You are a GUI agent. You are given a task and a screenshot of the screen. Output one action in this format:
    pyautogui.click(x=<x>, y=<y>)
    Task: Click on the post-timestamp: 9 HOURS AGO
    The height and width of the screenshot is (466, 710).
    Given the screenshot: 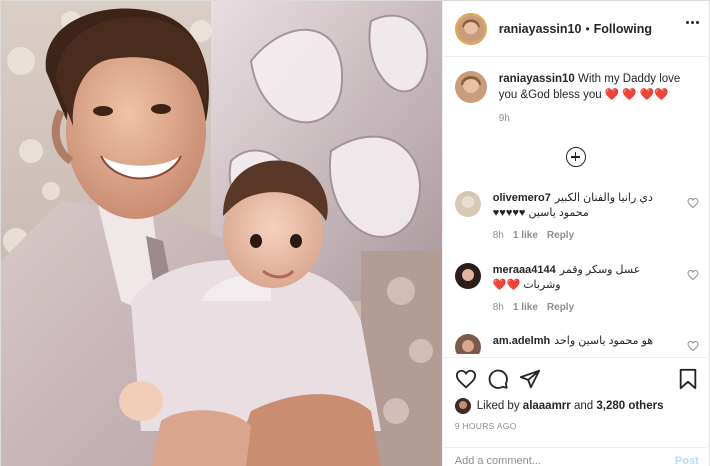 What is the action you would take?
    pyautogui.click(x=486, y=426)
    